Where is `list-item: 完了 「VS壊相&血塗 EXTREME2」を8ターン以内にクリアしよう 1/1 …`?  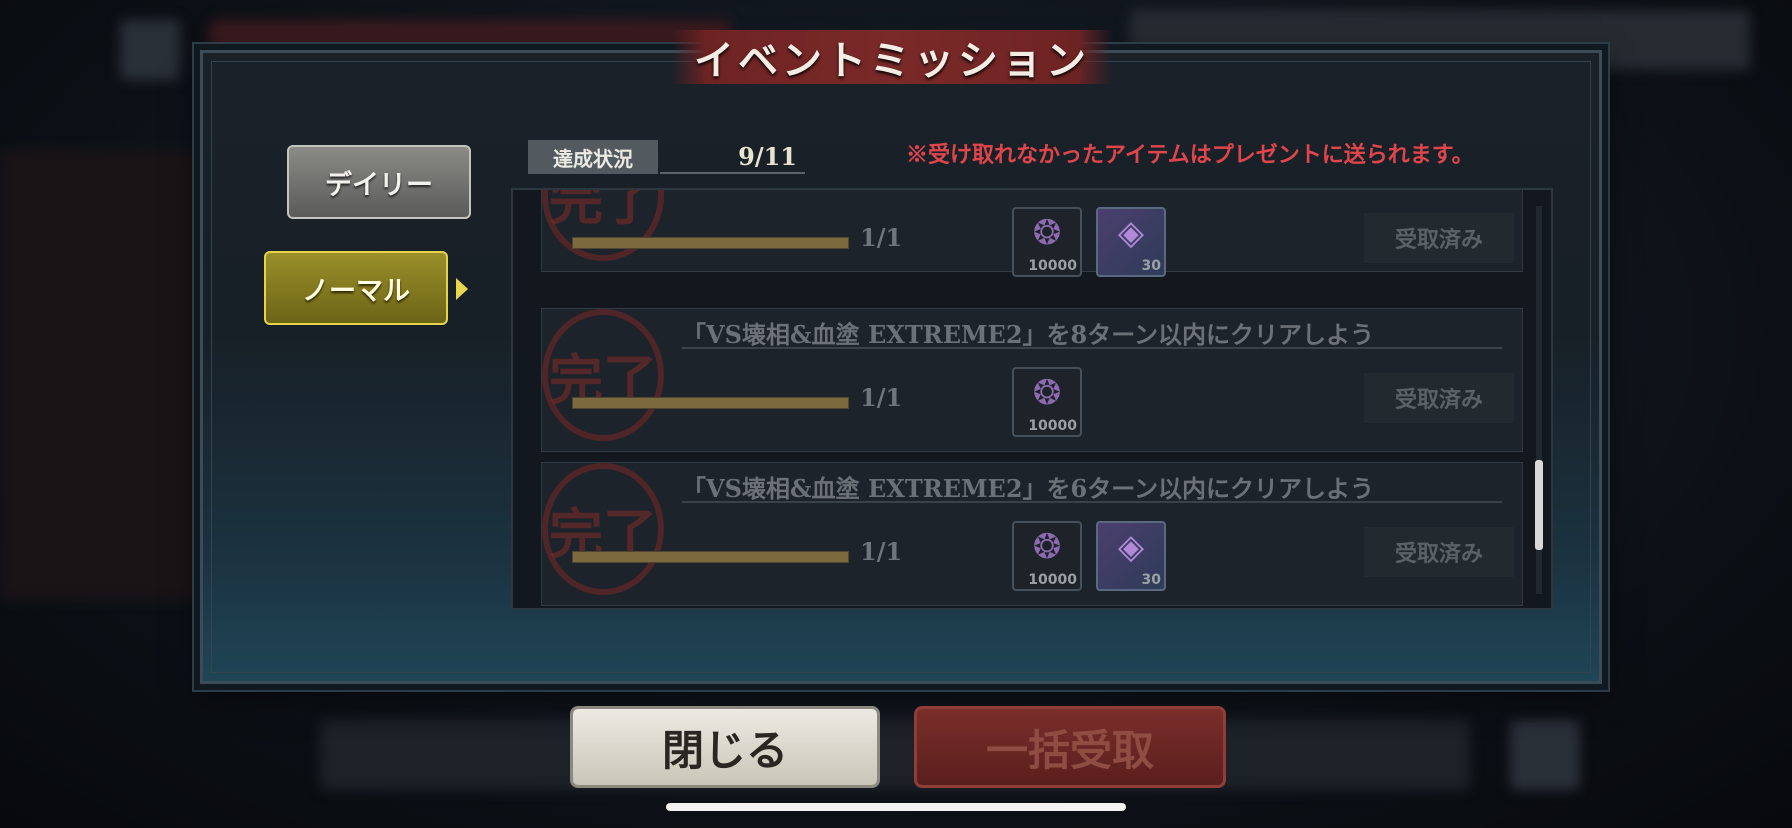
list-item: 完了 「VS壊相&血塗 EXTREME2」を8ターン以内にクリアしよう 1/1 … is located at coordinates (1032, 380).